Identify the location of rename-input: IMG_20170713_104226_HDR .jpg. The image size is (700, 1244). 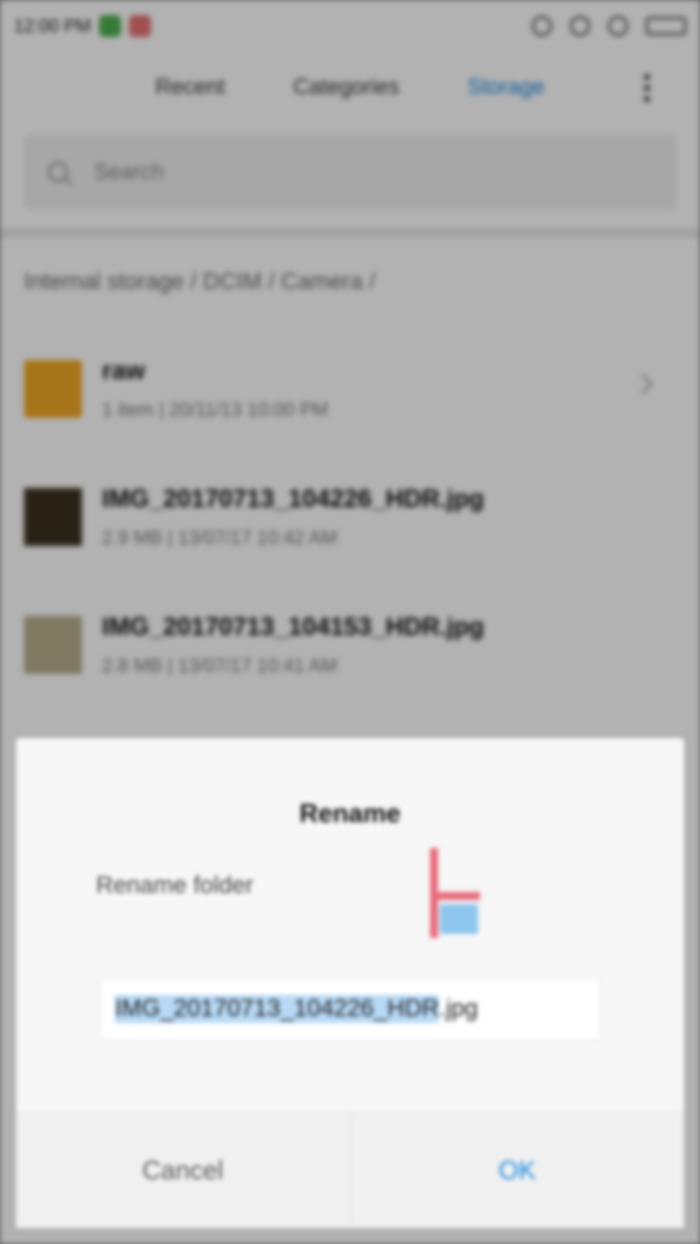
(350, 1009).